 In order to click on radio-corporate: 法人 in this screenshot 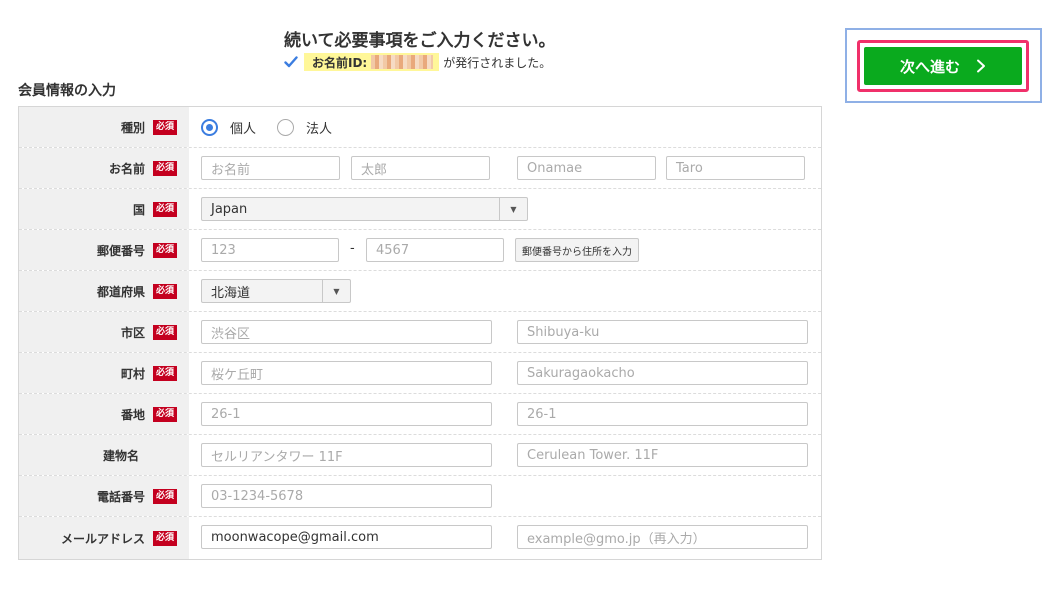, I will do `click(304, 127)`.